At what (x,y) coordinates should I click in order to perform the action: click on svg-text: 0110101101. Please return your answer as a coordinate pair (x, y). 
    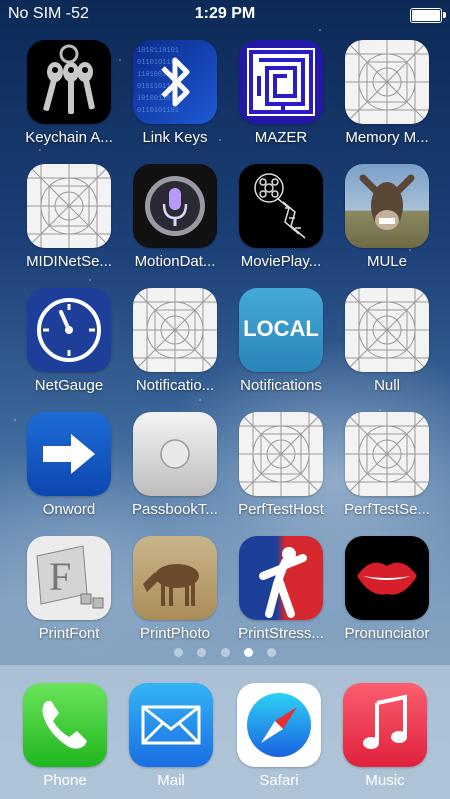
    Looking at the image, I should click on (158, 111).